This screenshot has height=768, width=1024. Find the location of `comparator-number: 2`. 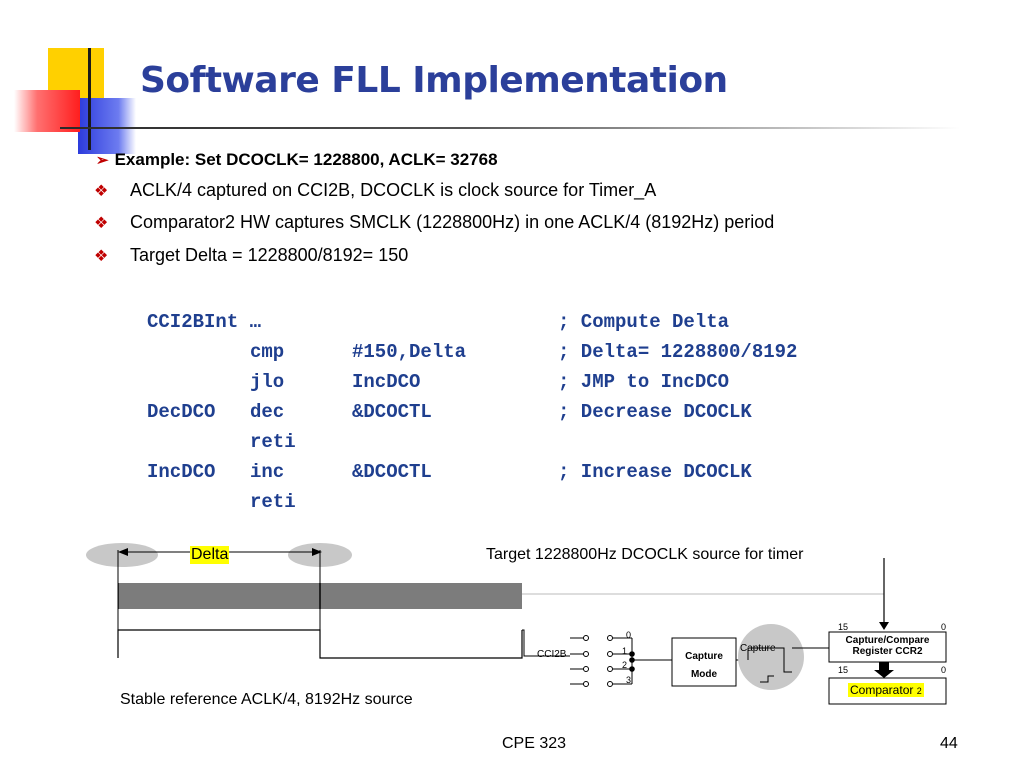

comparator-number: 2 is located at coordinates (919, 691).